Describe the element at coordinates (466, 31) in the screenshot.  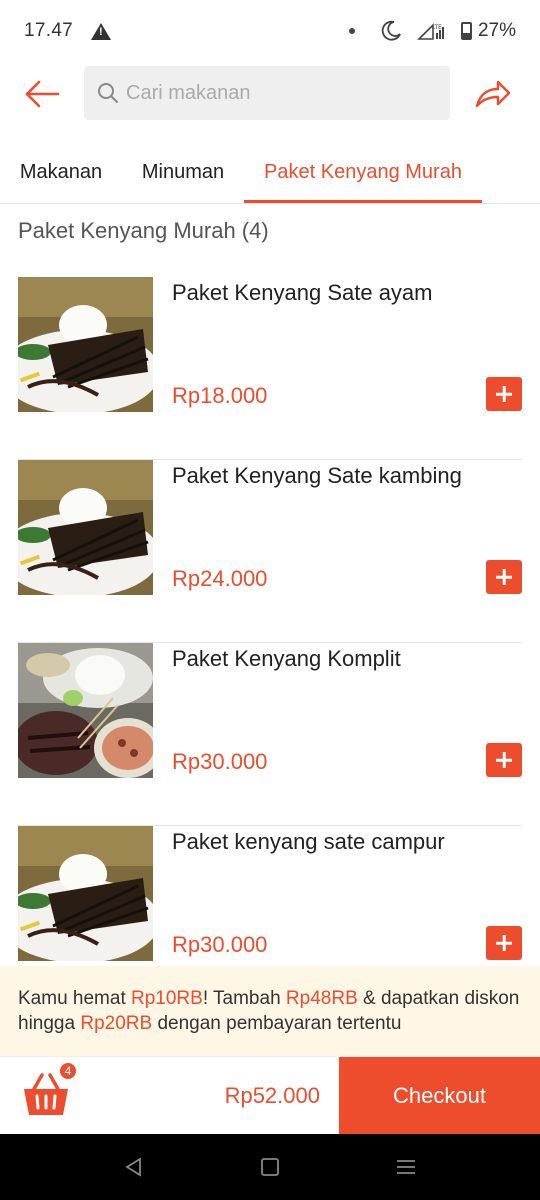
I see `battery-icon` at that location.